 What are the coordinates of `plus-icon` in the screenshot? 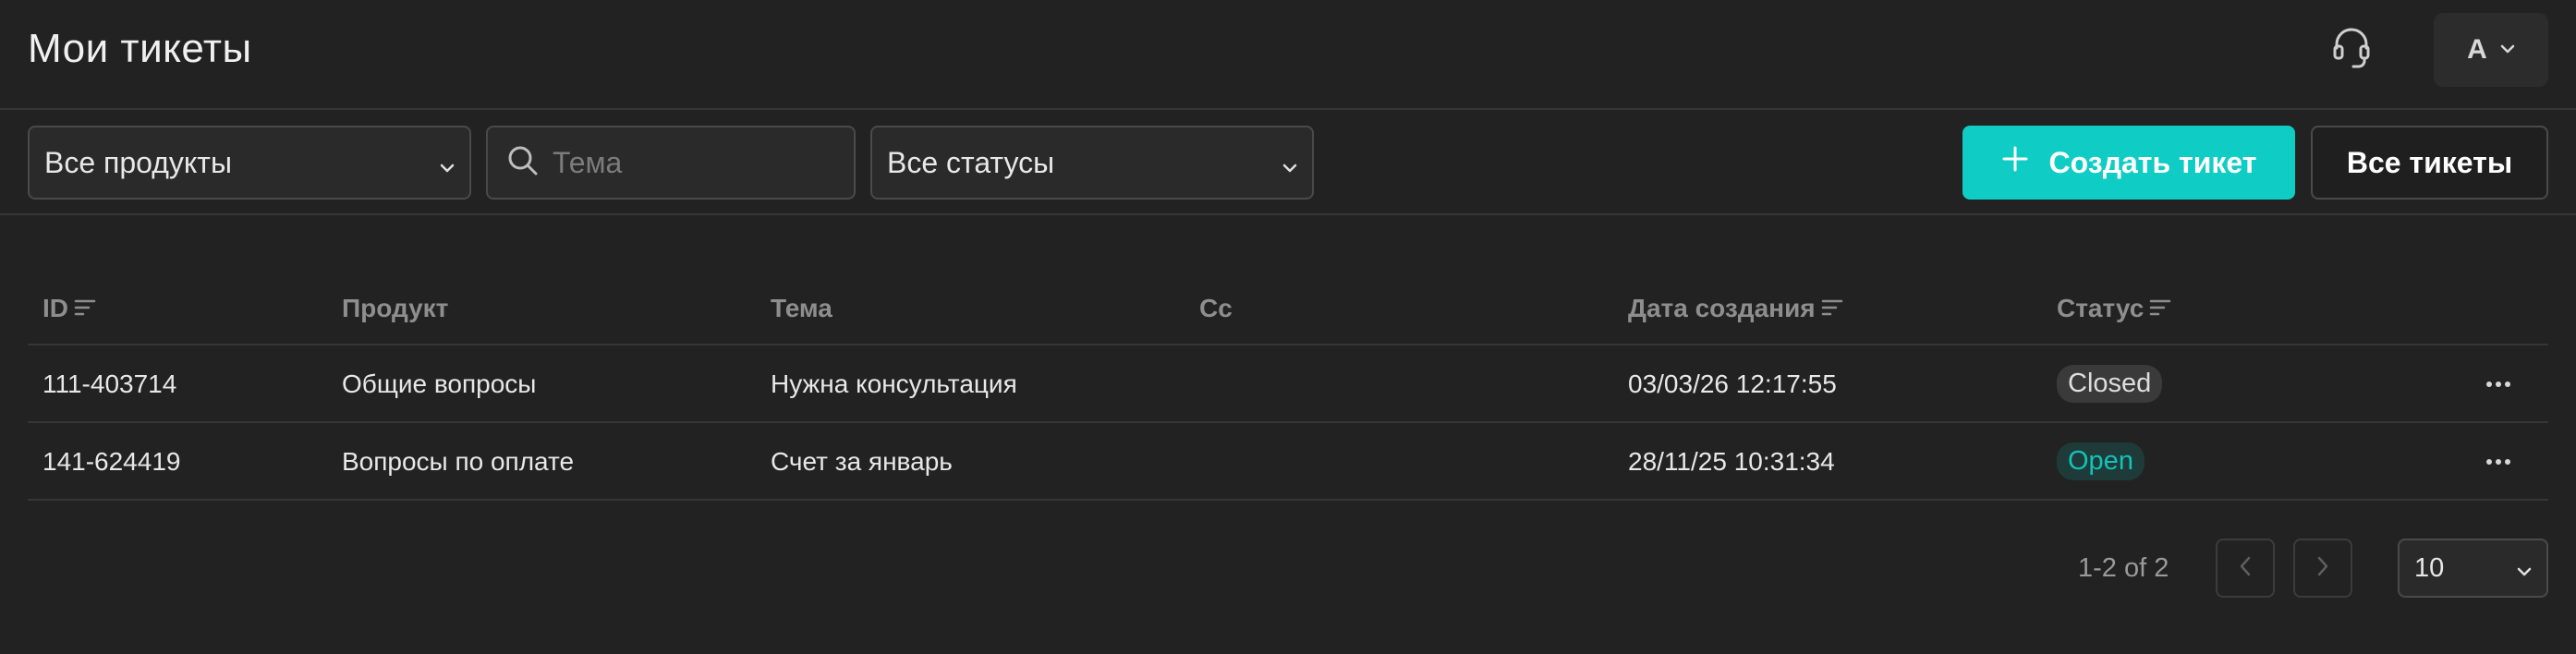 It's located at (2015, 162).